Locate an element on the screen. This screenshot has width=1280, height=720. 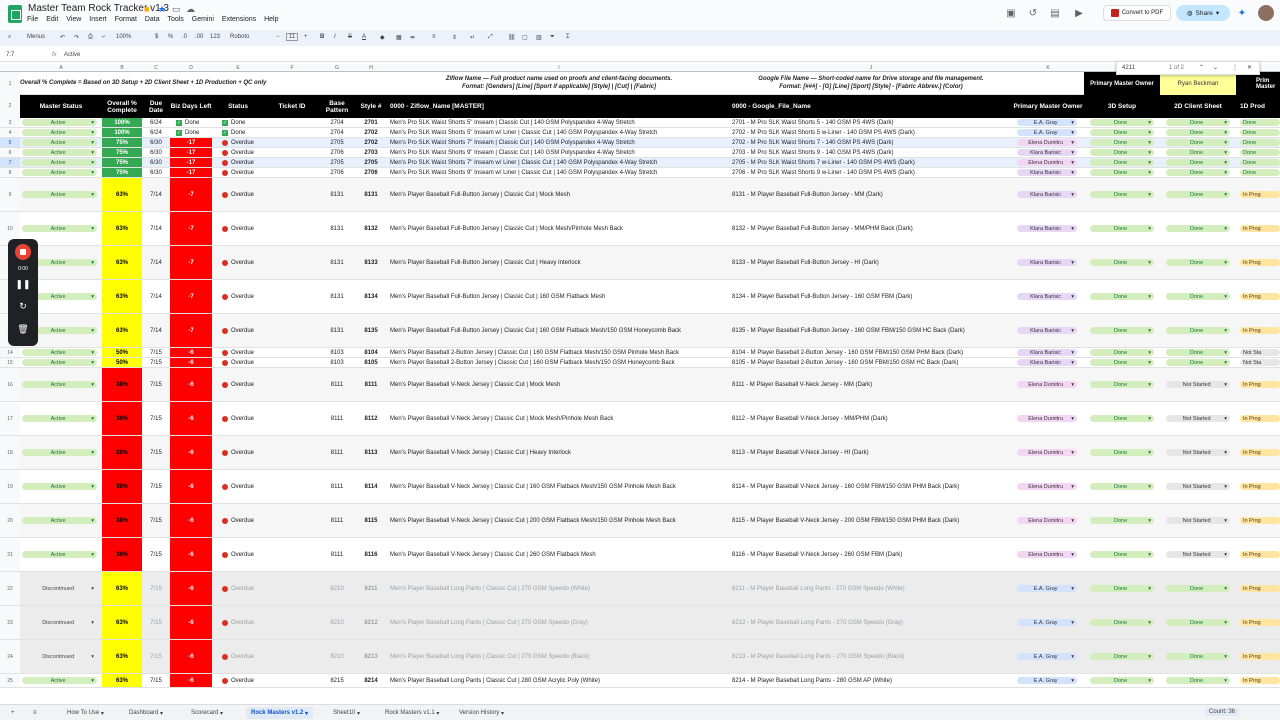
header-ticket-id: Ticket ID is located at coordinates (292, 106).